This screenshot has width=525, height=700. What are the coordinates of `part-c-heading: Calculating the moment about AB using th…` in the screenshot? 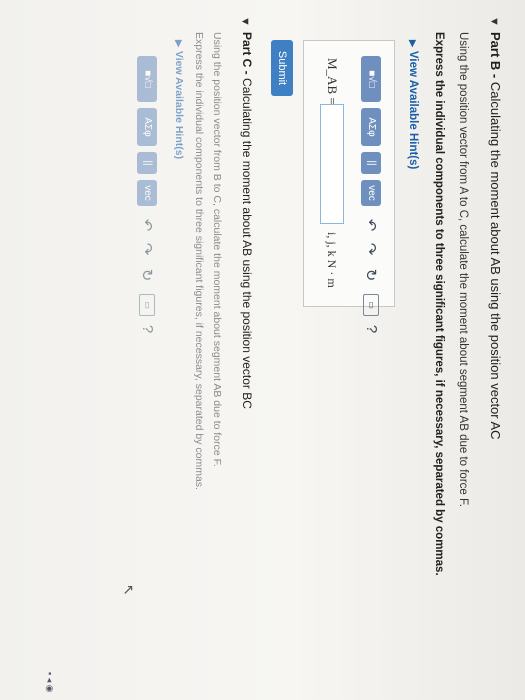 It's located at (247, 243).